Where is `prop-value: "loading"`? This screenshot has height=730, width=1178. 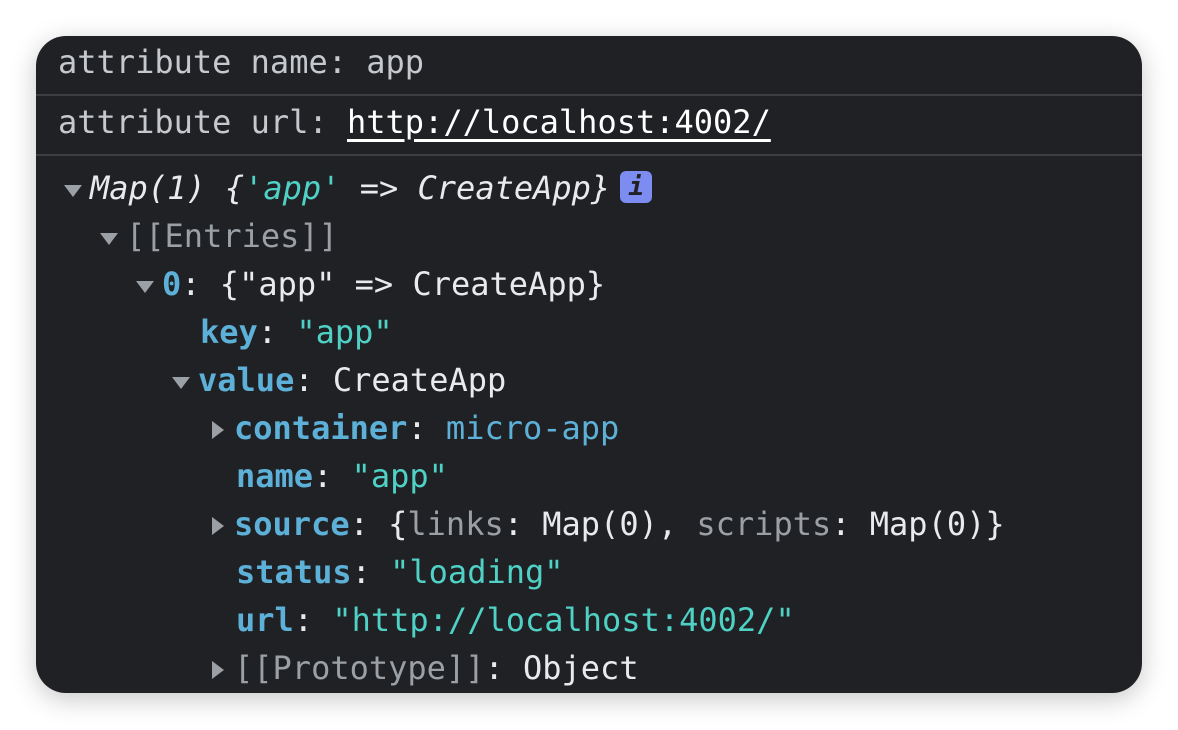
prop-value: "loading" is located at coordinates (477, 572).